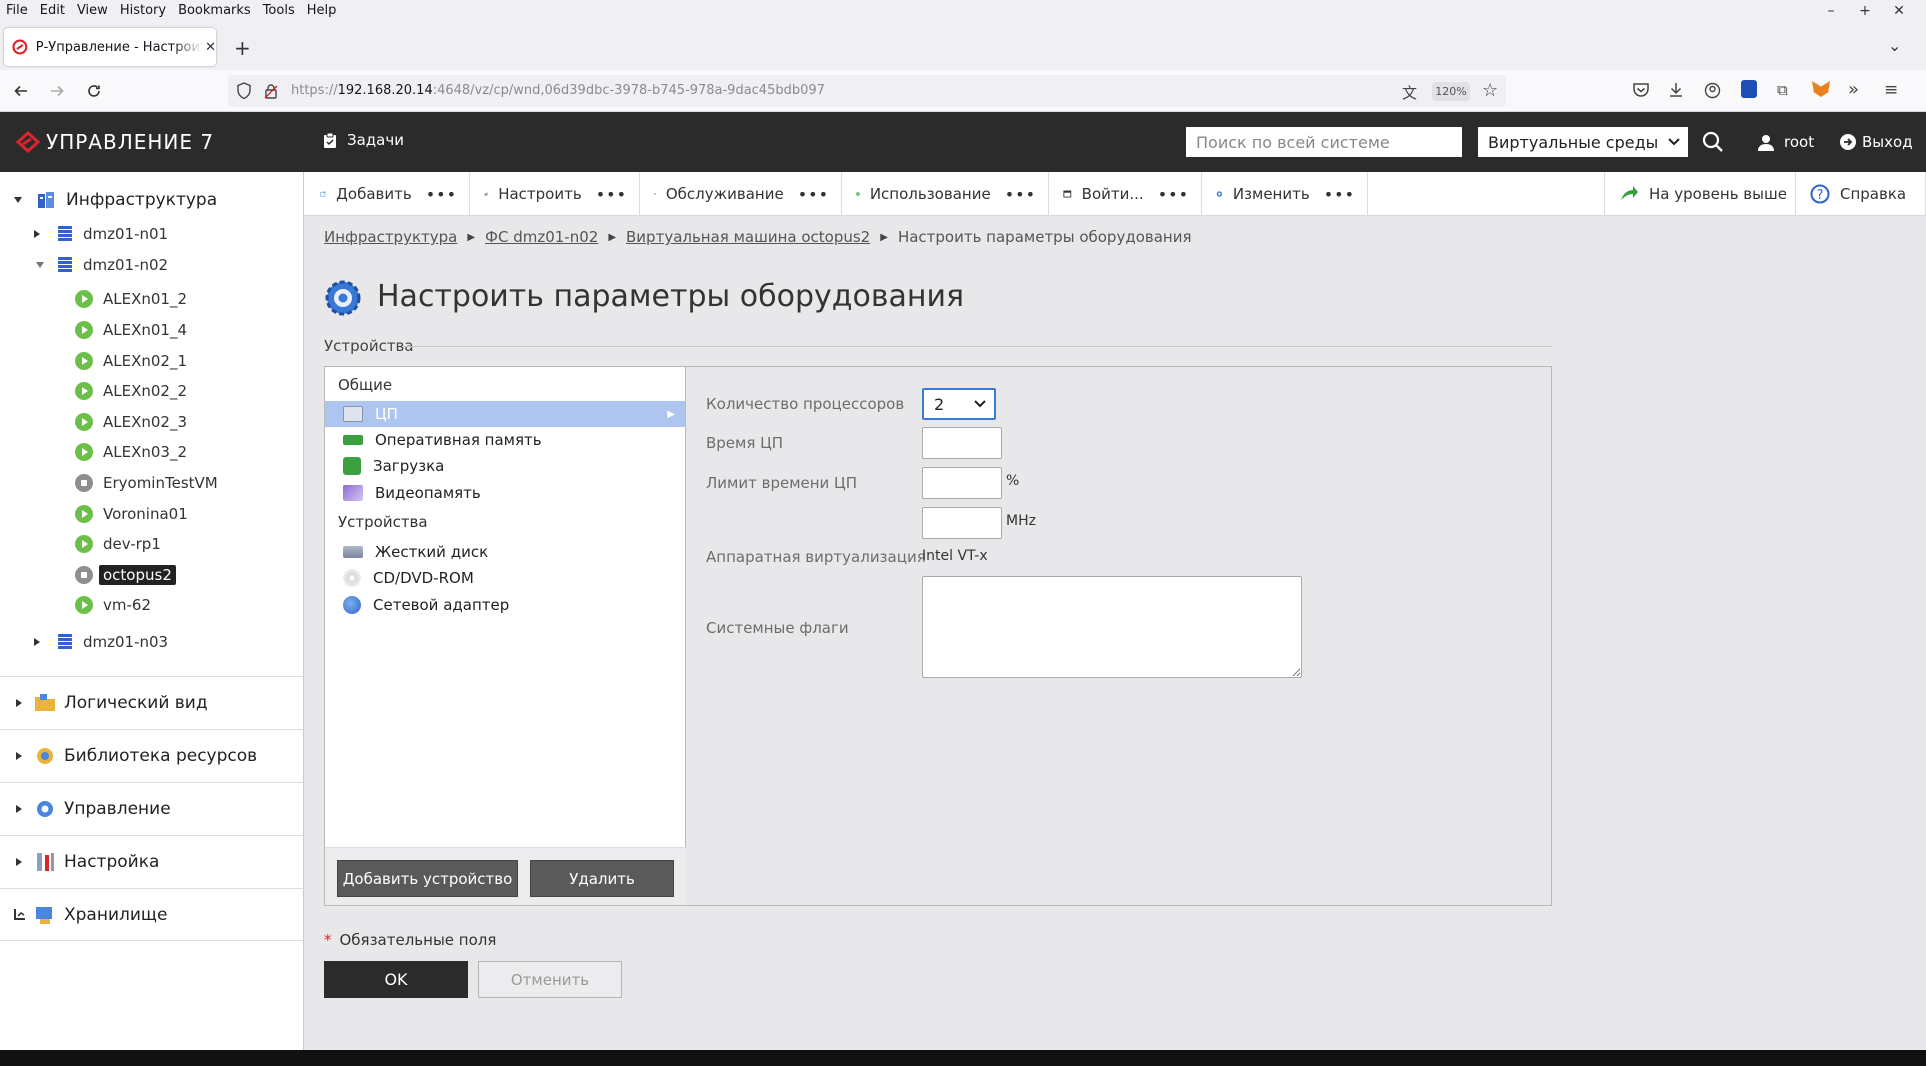  Describe the element at coordinates (505, 605) in the screenshot. I see `device-item-network: Сетевой адаптер` at that location.